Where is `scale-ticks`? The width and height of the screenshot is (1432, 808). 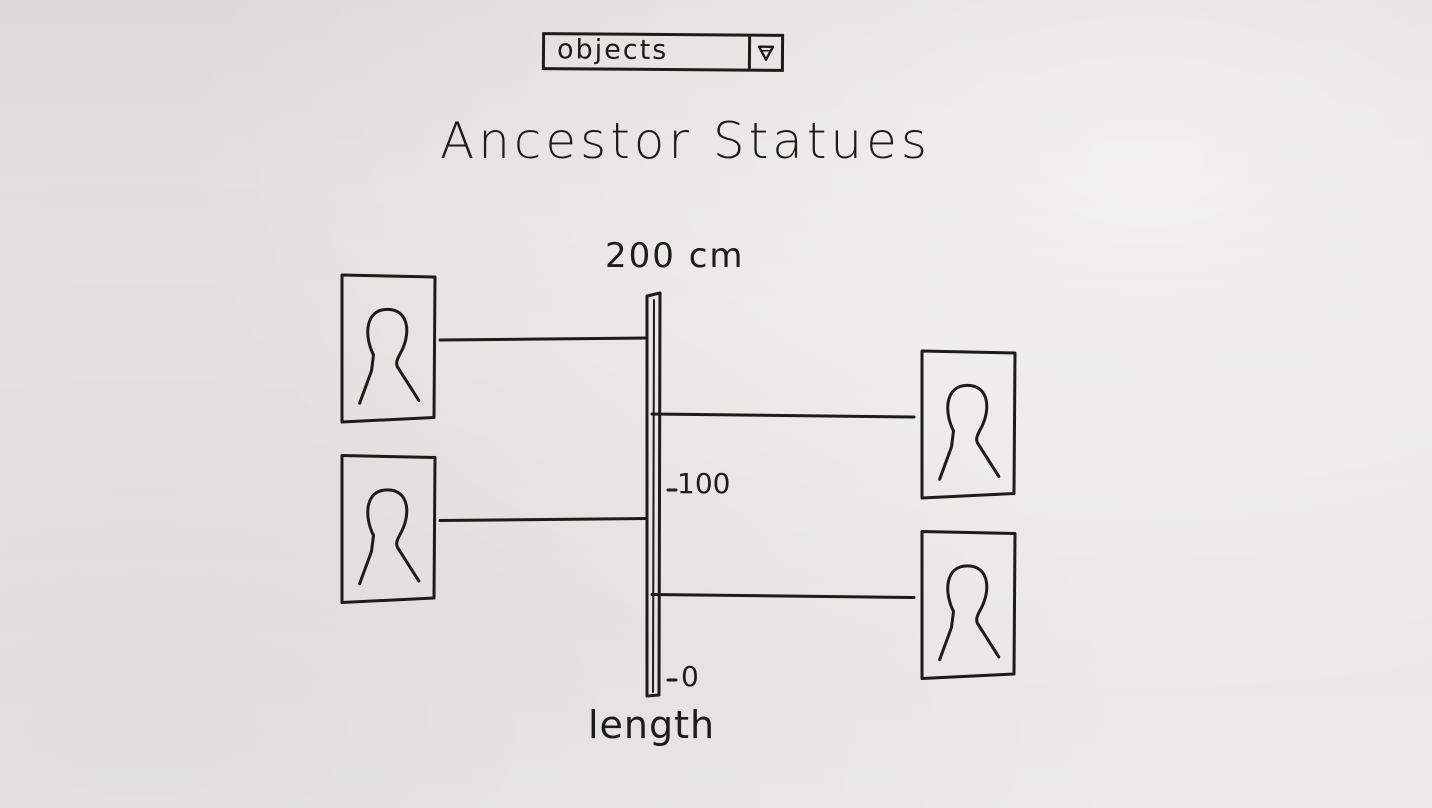
scale-ticks is located at coordinates (672, 585).